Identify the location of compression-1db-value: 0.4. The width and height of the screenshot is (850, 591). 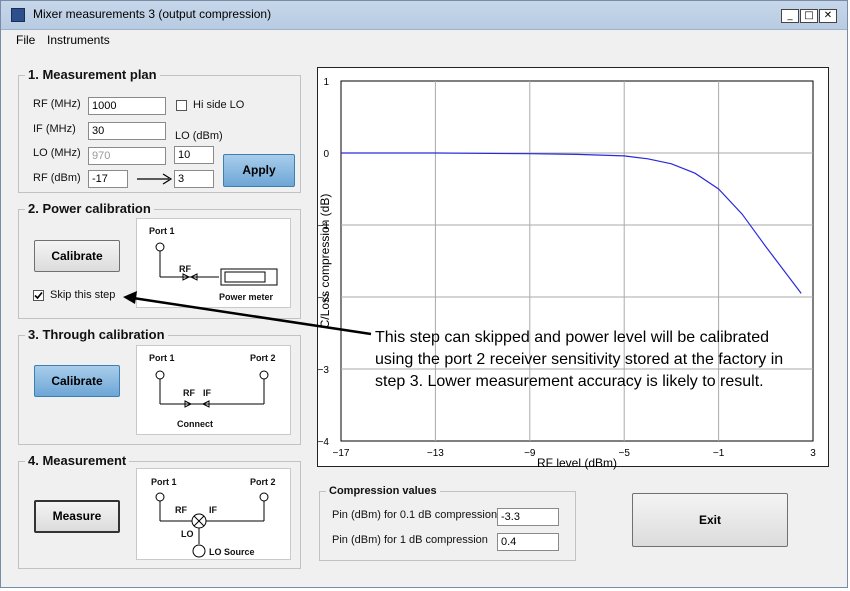
(528, 542).